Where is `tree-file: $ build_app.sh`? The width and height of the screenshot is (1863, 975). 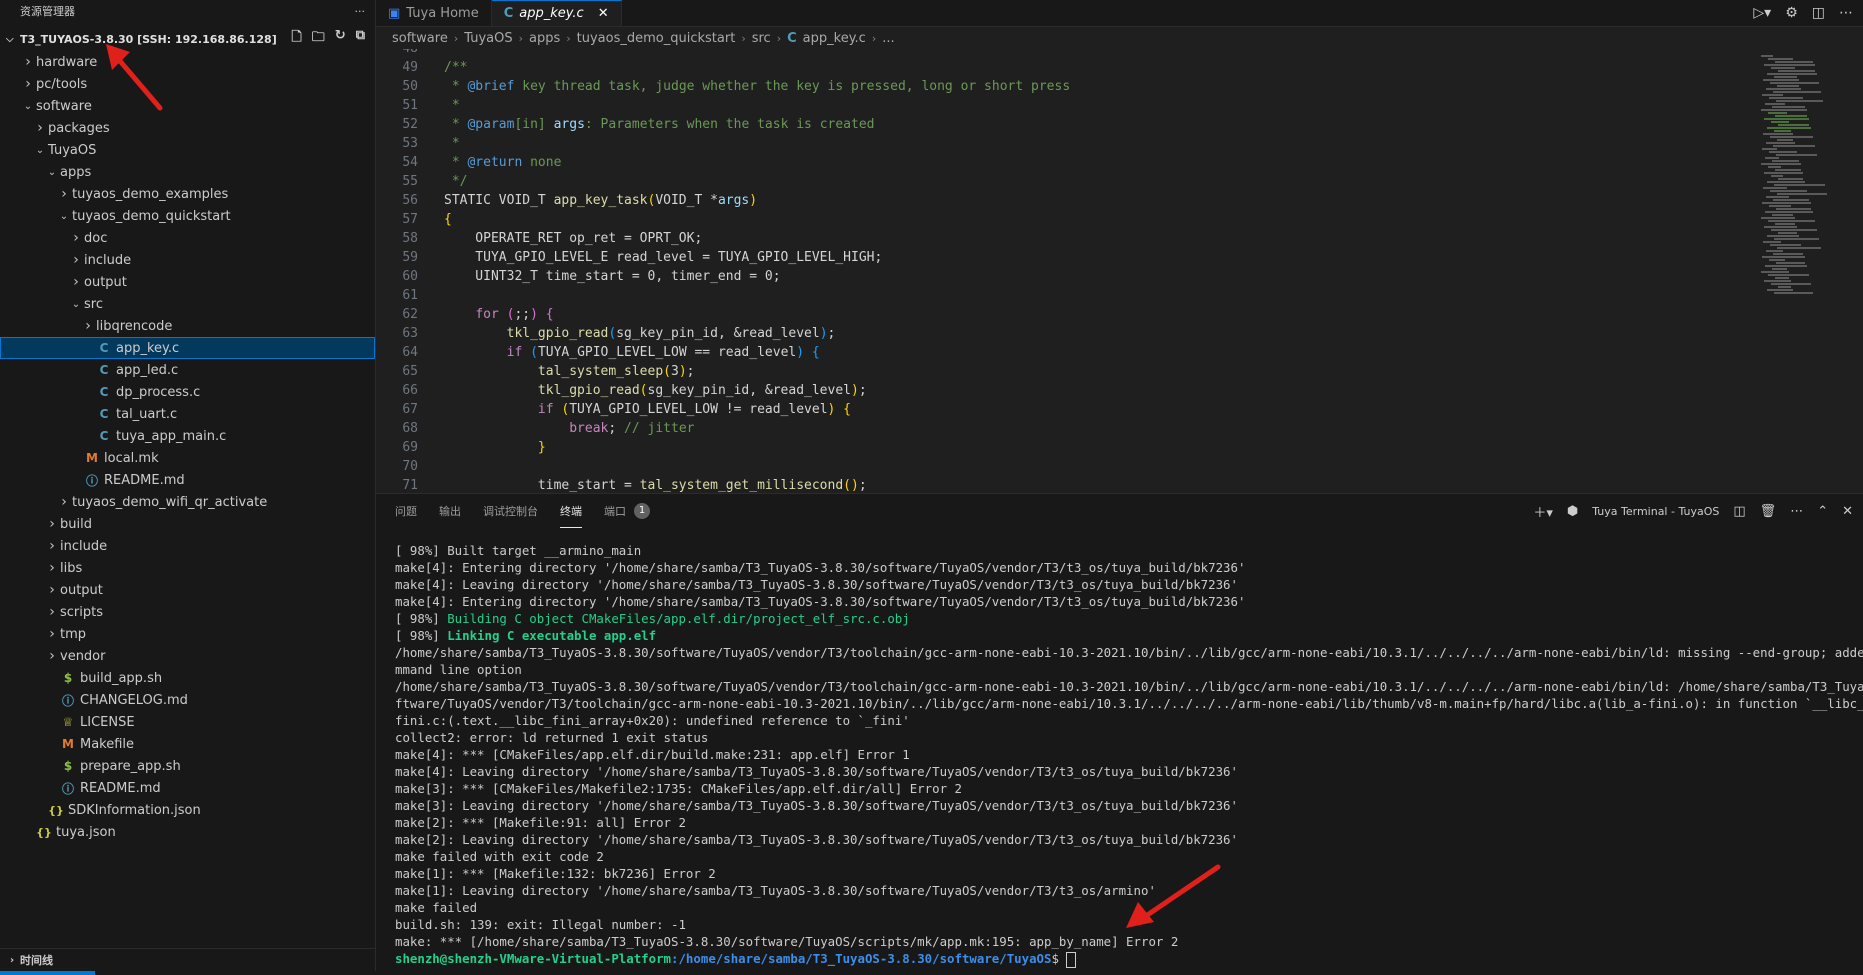
tree-file: $ build_app.sh is located at coordinates (187, 678).